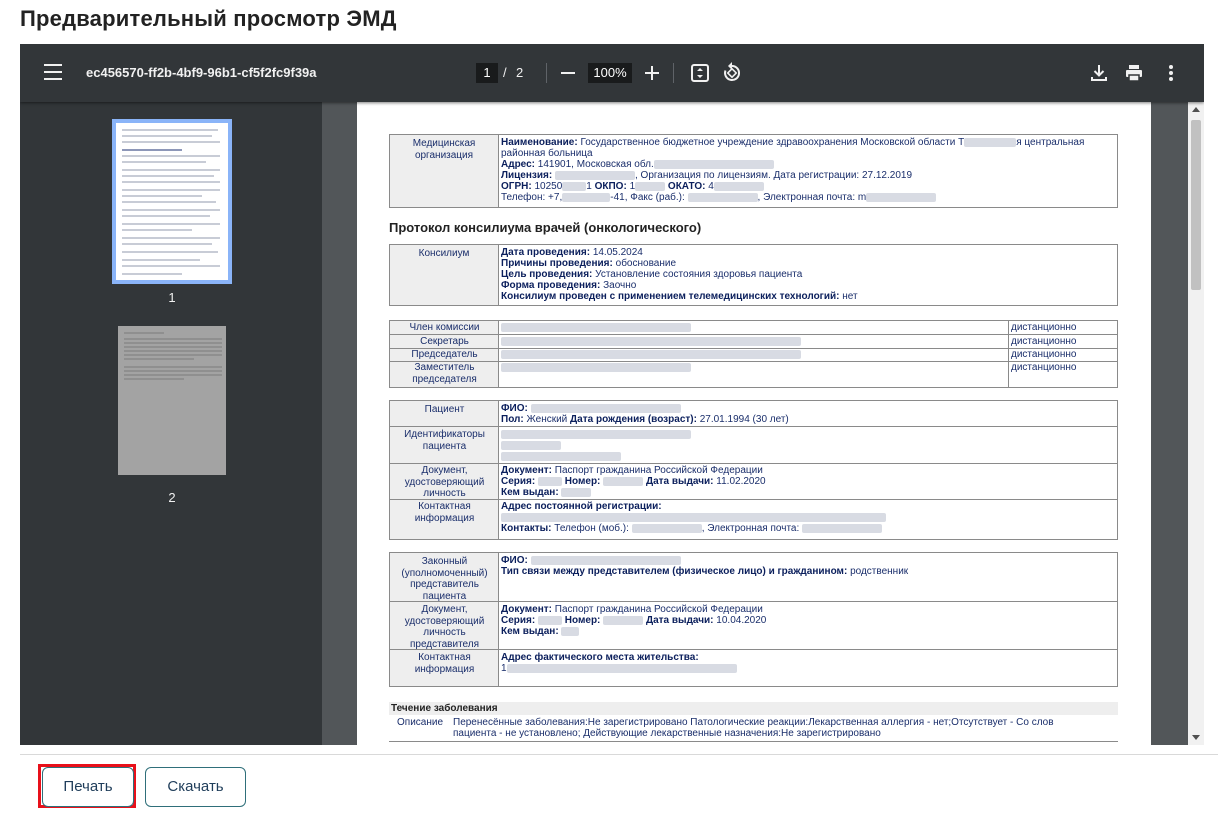 The width and height of the screenshot is (1218, 816). Describe the element at coordinates (581, 506) in the screenshot. I see `patient-reg-address: Адрес постоянной регистрации:` at that location.